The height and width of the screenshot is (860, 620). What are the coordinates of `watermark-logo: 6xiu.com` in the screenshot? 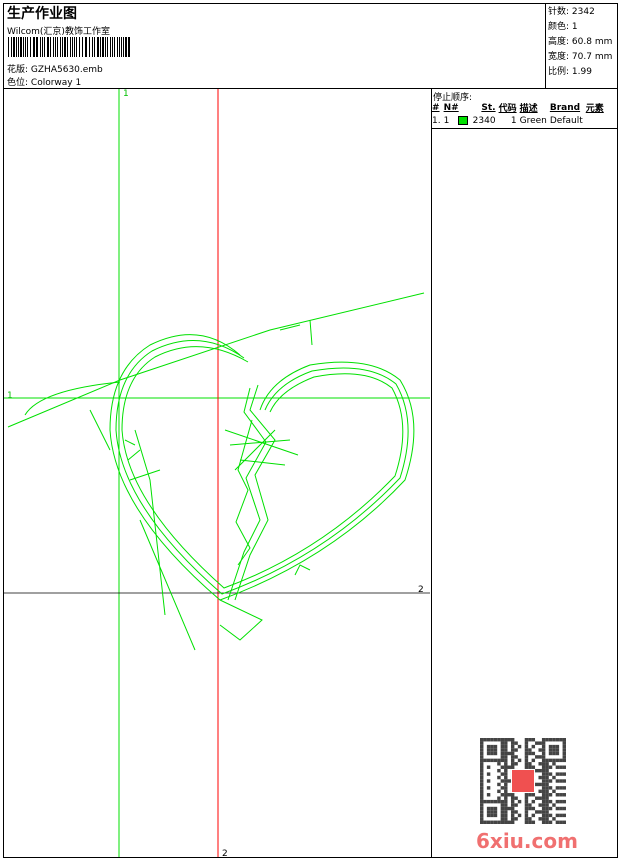 It's located at (527, 841).